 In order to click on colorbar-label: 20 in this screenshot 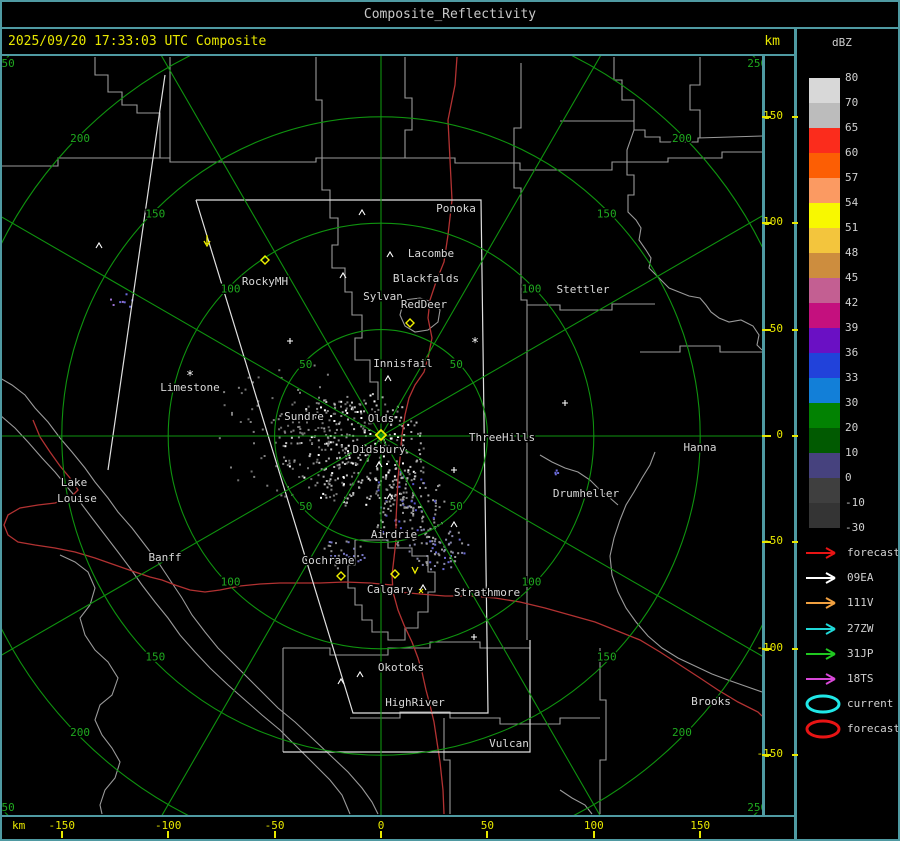, I will do `click(852, 427)`.